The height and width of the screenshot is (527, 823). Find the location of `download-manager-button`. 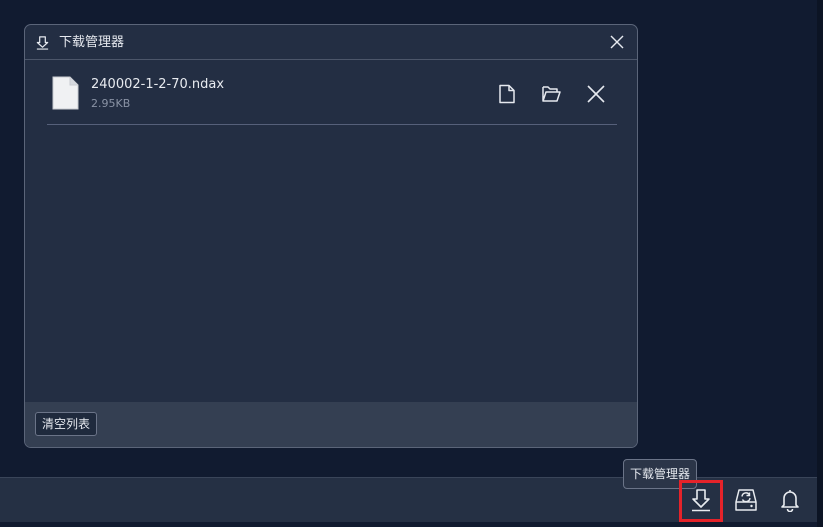

download-manager-button is located at coordinates (701, 501).